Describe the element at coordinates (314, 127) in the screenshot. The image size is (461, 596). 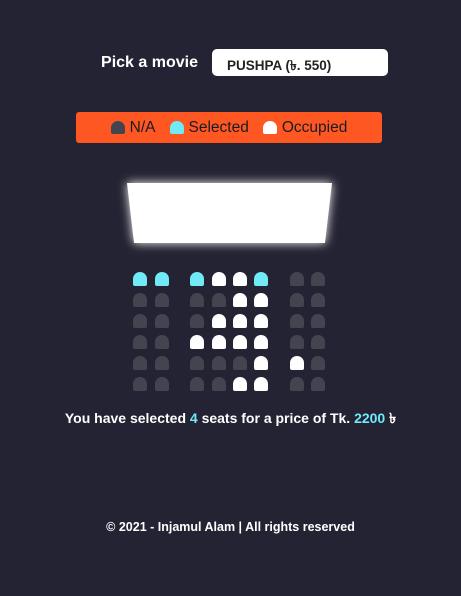
I see `legend-label-occupied: Occupied` at that location.